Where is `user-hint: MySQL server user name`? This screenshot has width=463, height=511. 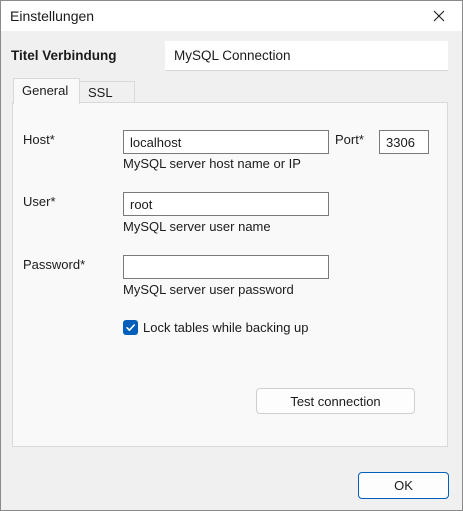
user-hint: MySQL server user name is located at coordinates (197, 226).